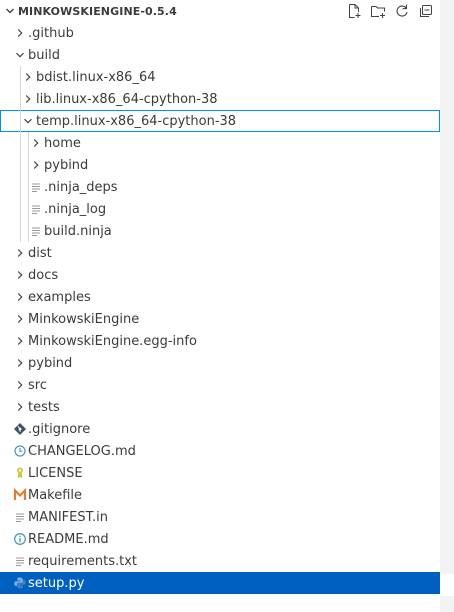 Image resolution: width=454 pixels, height=612 pixels. What do you see at coordinates (220, 55) in the screenshot?
I see `folder-item-build: build` at bounding box center [220, 55].